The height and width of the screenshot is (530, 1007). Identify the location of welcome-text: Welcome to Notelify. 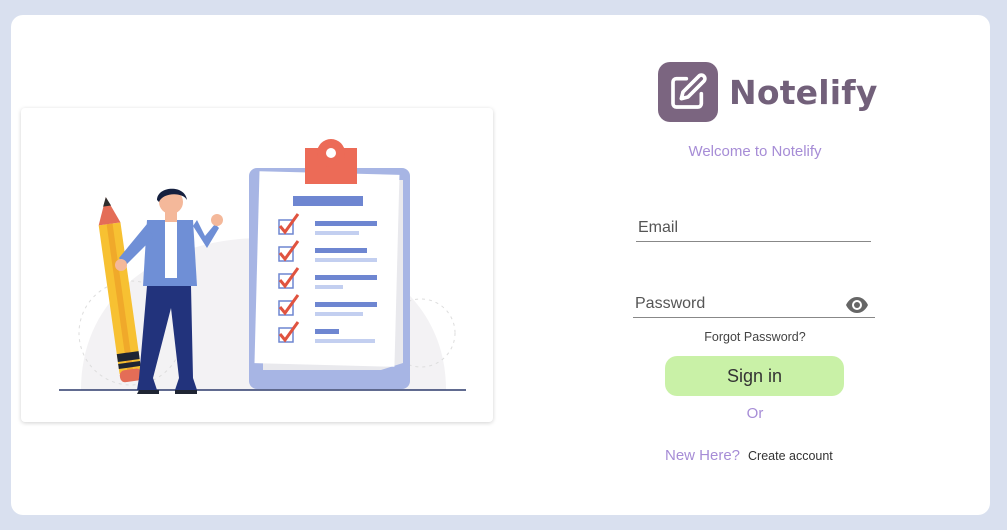
(755, 151).